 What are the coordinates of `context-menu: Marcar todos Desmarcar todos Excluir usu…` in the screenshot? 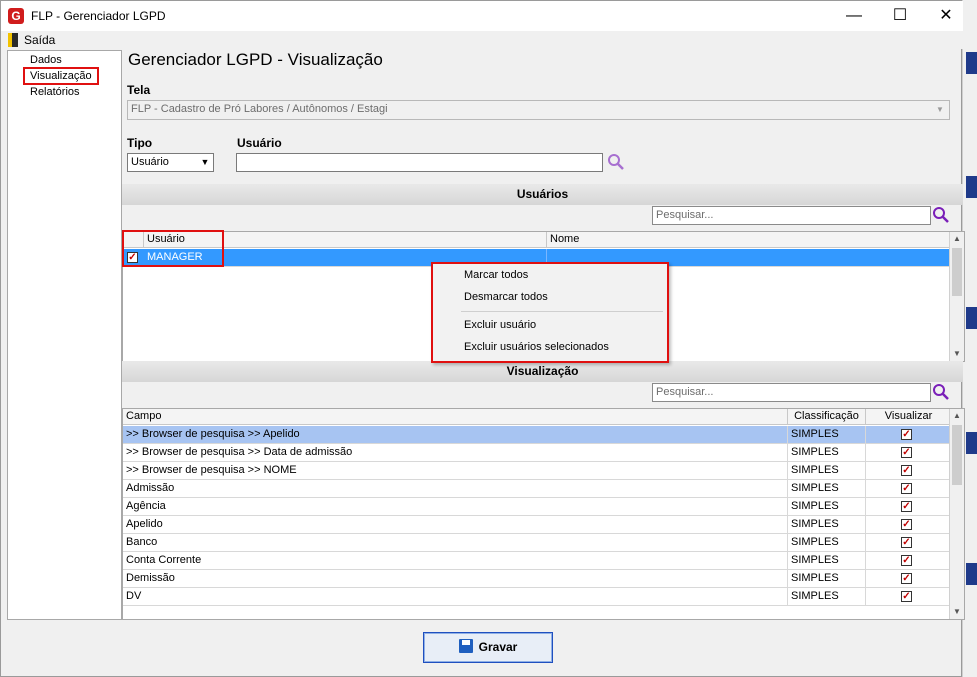 It's located at (550, 312).